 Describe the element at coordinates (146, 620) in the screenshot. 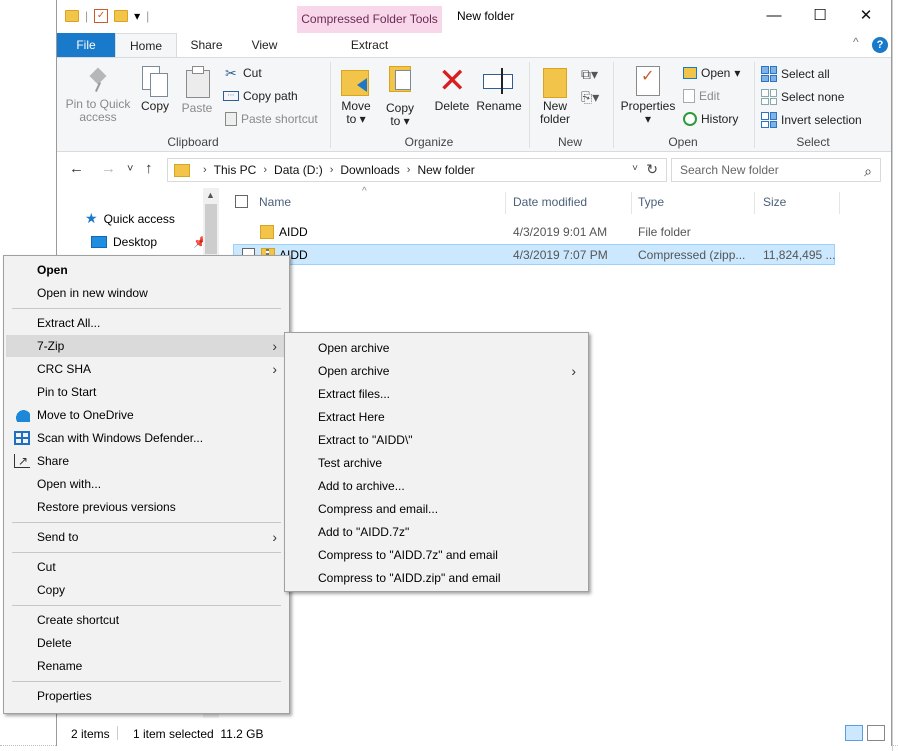

I see `menu-item-create-shortcut: Create shortcut` at that location.